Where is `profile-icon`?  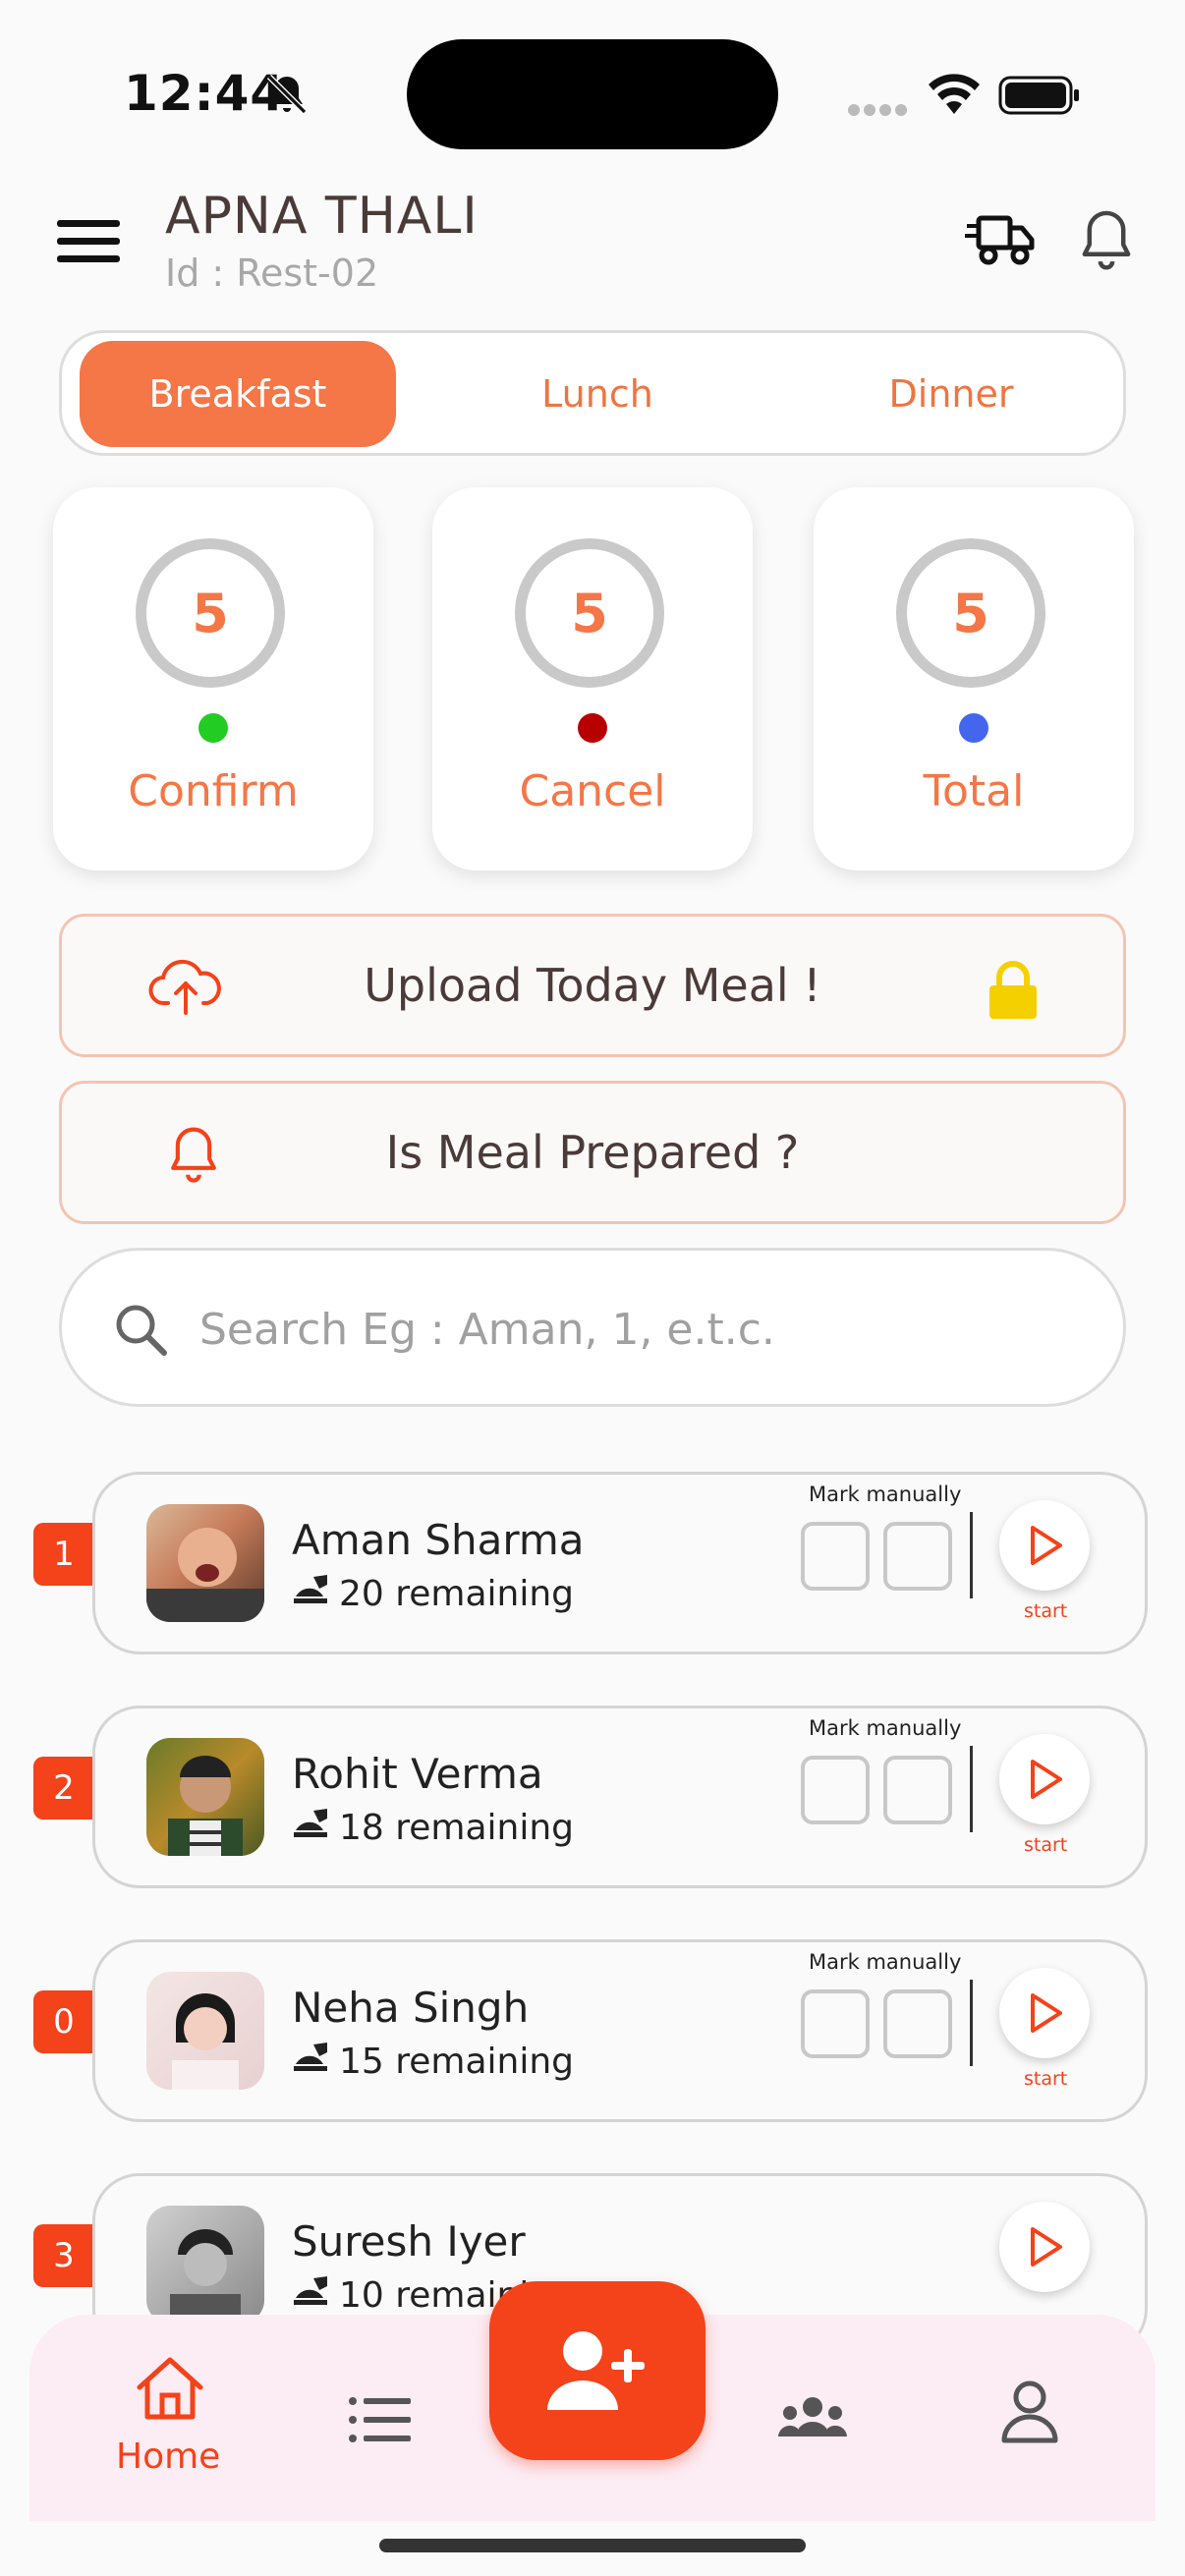
profile-icon is located at coordinates (1030, 2412).